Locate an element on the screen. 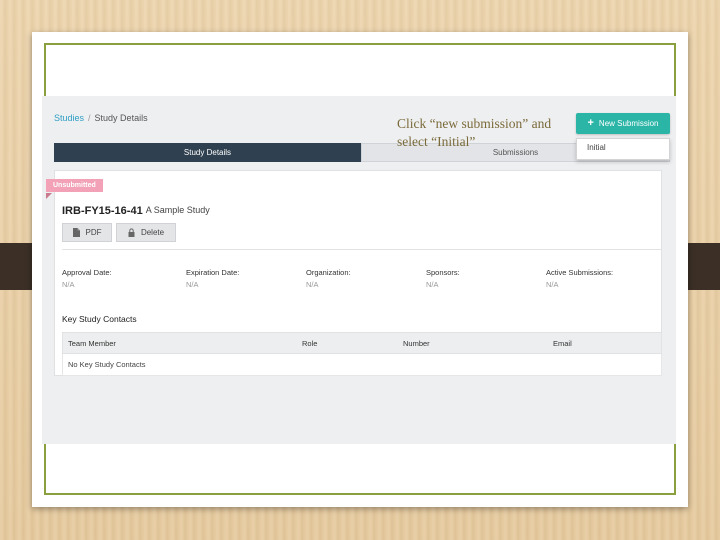 The image size is (720, 540). study-id: IRB-FY15-16-41 is located at coordinates (102, 211).